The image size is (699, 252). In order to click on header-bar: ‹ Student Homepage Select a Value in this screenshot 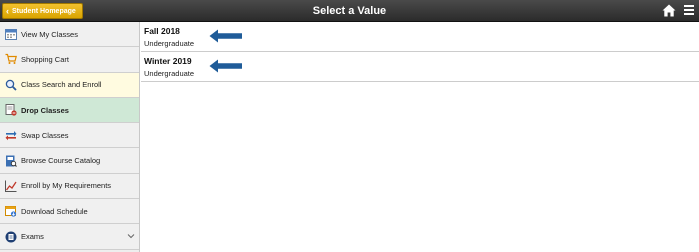, I will do `click(349, 11)`.